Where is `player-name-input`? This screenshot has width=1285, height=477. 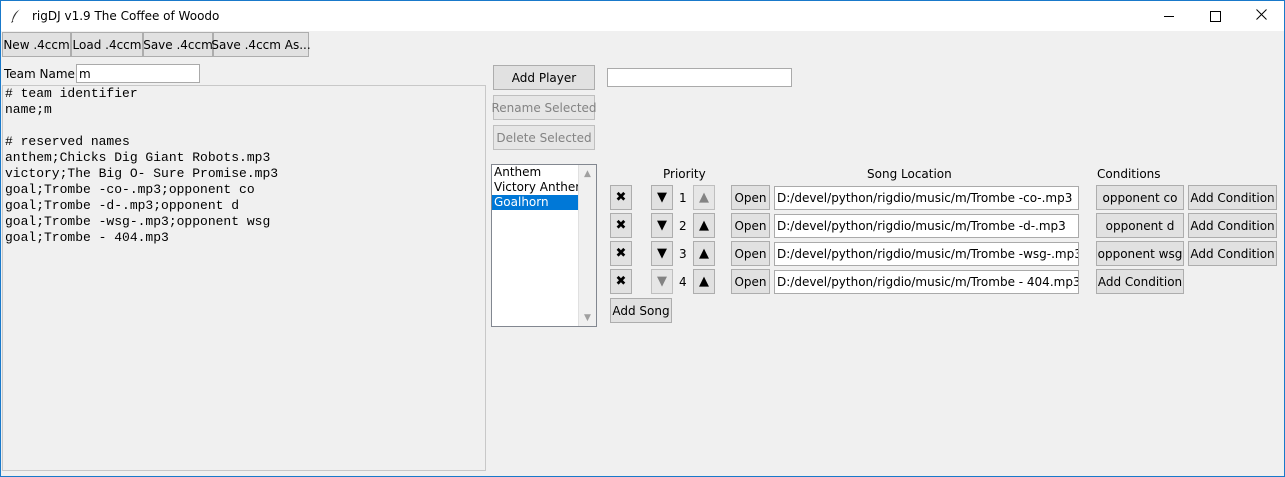 player-name-input is located at coordinates (699, 77).